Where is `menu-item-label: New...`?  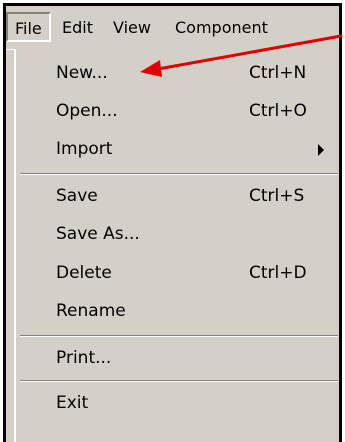 menu-item-label: New... is located at coordinates (82, 73).